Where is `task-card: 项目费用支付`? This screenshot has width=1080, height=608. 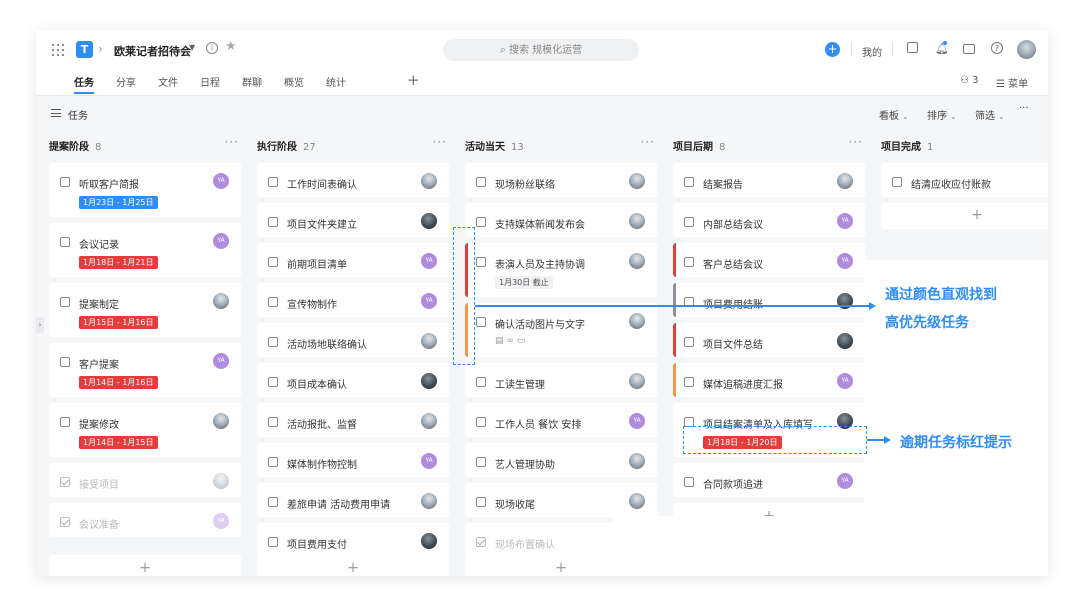
task-card: 项目费用支付 is located at coordinates (353, 540).